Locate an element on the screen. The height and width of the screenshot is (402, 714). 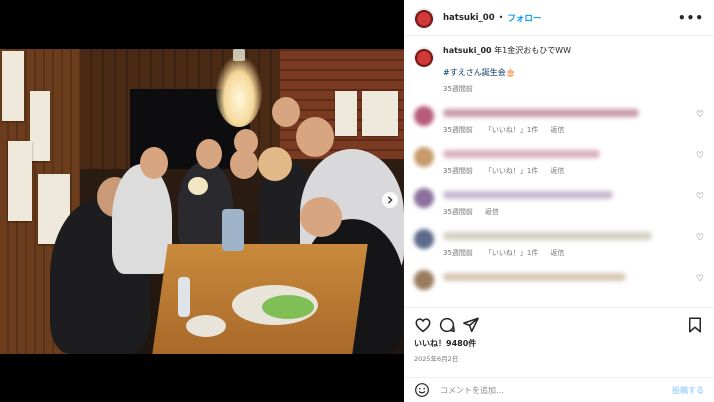
follow-button: フォロー is located at coordinates (524, 18).